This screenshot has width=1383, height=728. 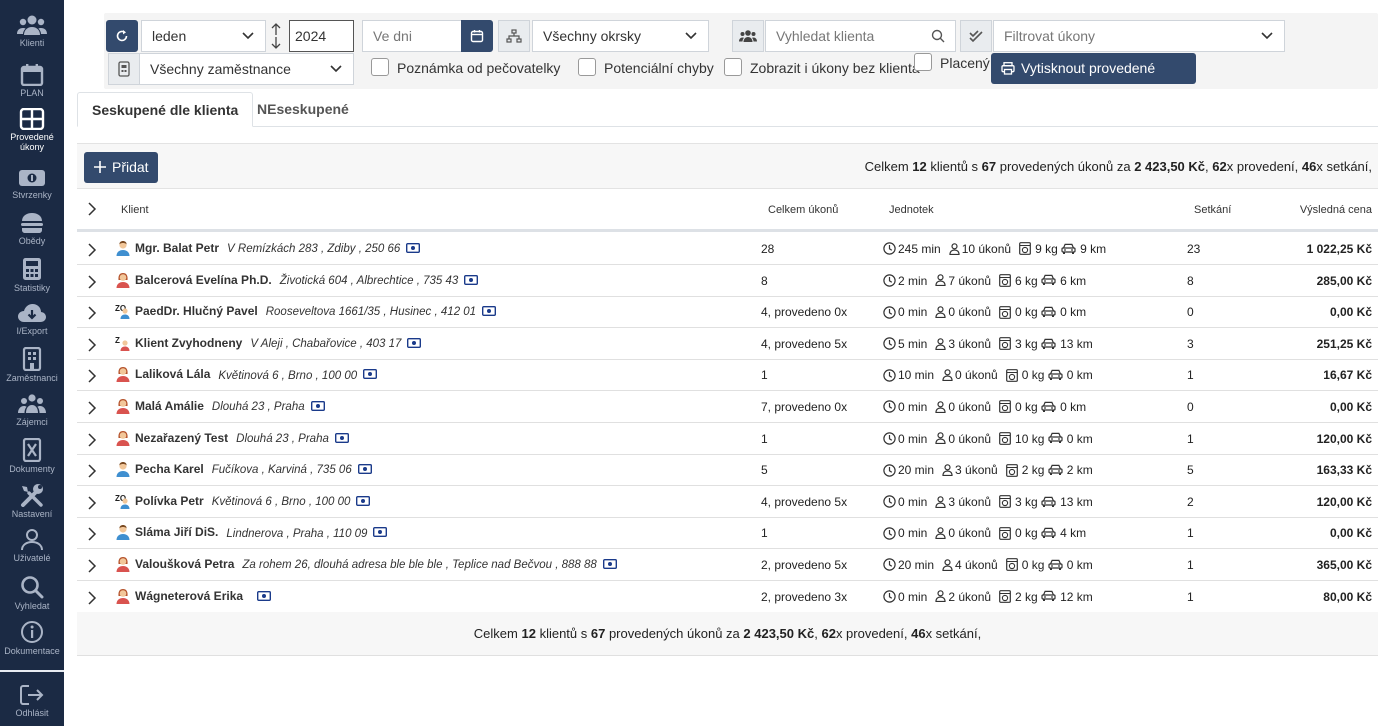 What do you see at coordinates (246, 69) in the screenshot?
I see `employees-select: Všechny zaměstnance` at bounding box center [246, 69].